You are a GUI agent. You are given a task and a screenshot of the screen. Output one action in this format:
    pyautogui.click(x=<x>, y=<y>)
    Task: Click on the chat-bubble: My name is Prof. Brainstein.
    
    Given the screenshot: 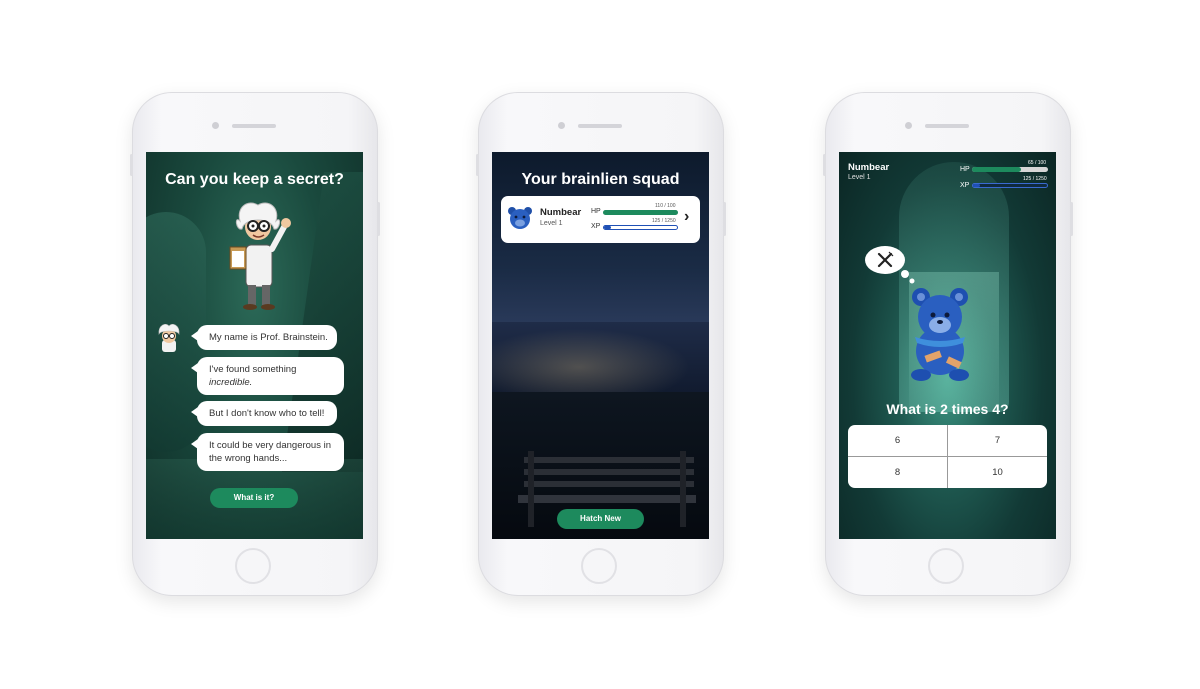 What is the action you would take?
    pyautogui.click(x=264, y=337)
    